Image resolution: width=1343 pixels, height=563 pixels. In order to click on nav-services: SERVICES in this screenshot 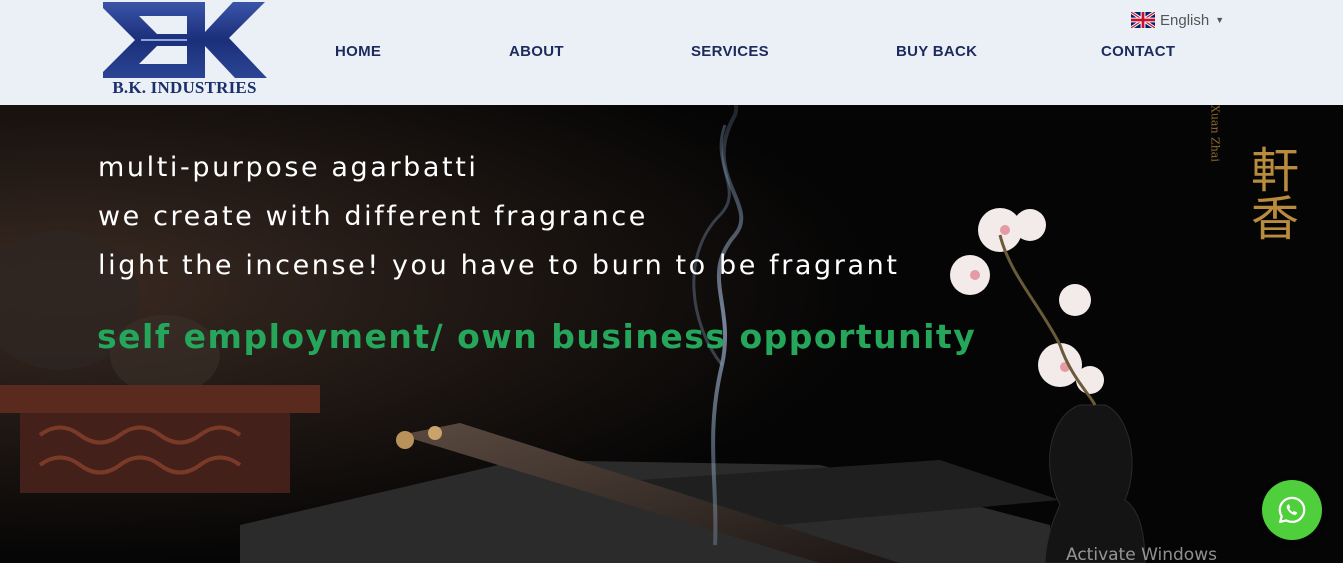, I will do `click(730, 51)`.